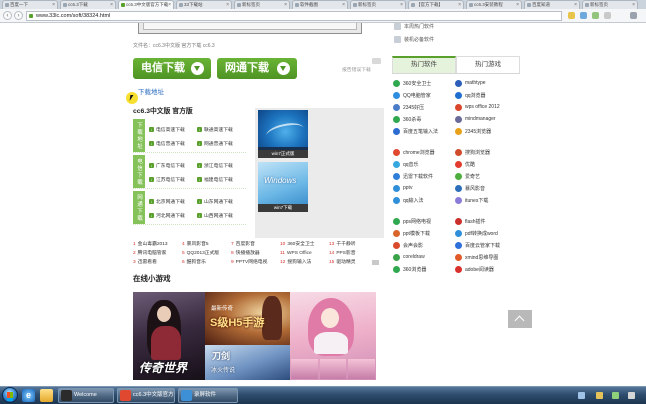 This screenshot has width=646, height=404. Describe the element at coordinates (424, 257) in the screenshot. I see `sidebar-software-item: coreldraw` at that location.